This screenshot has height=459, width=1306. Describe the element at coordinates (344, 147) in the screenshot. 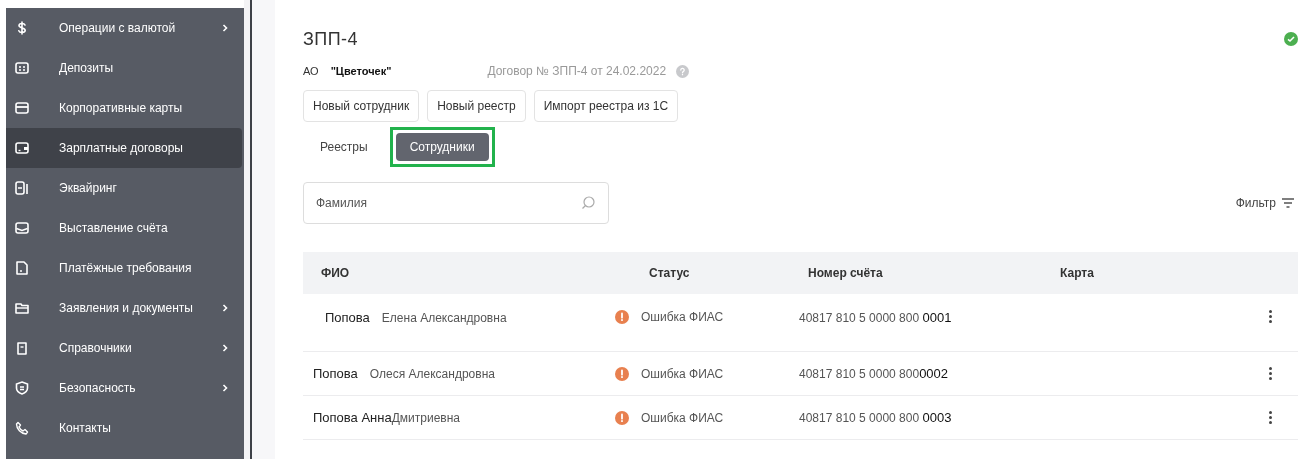

I see `tab: Реестры` at that location.